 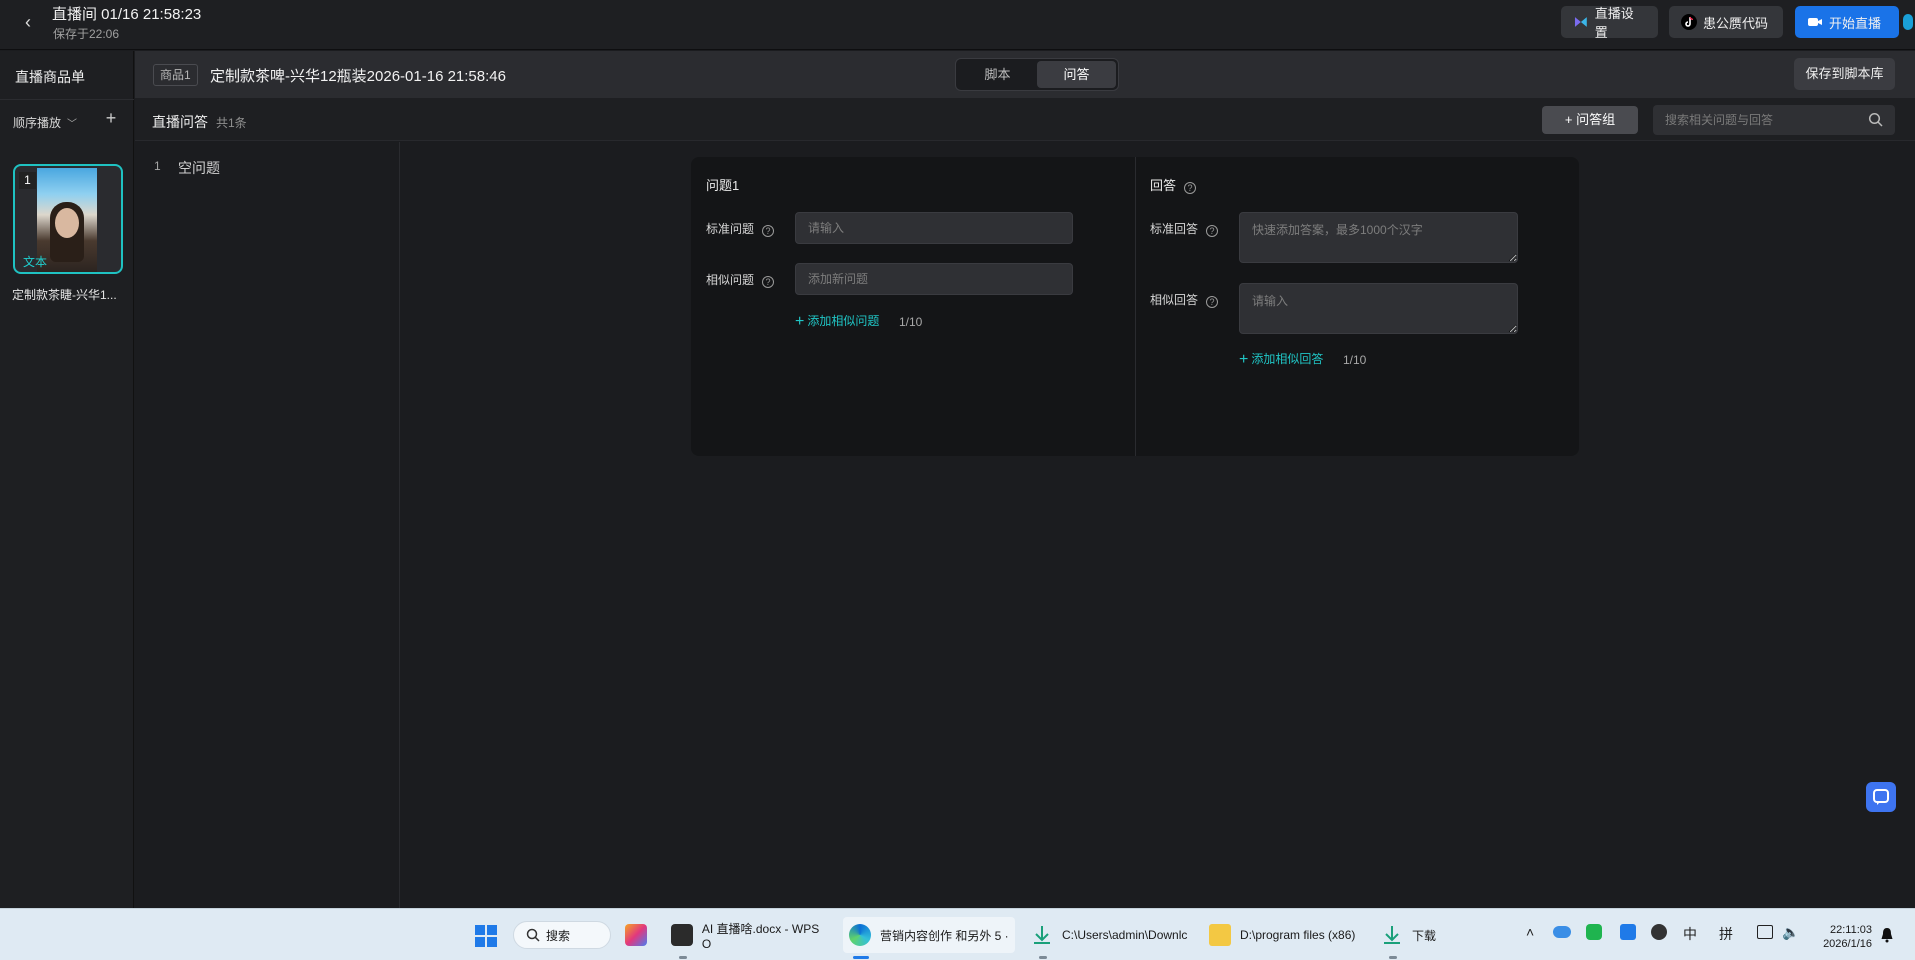 I want to click on edge-icon, so click(x=860, y=935).